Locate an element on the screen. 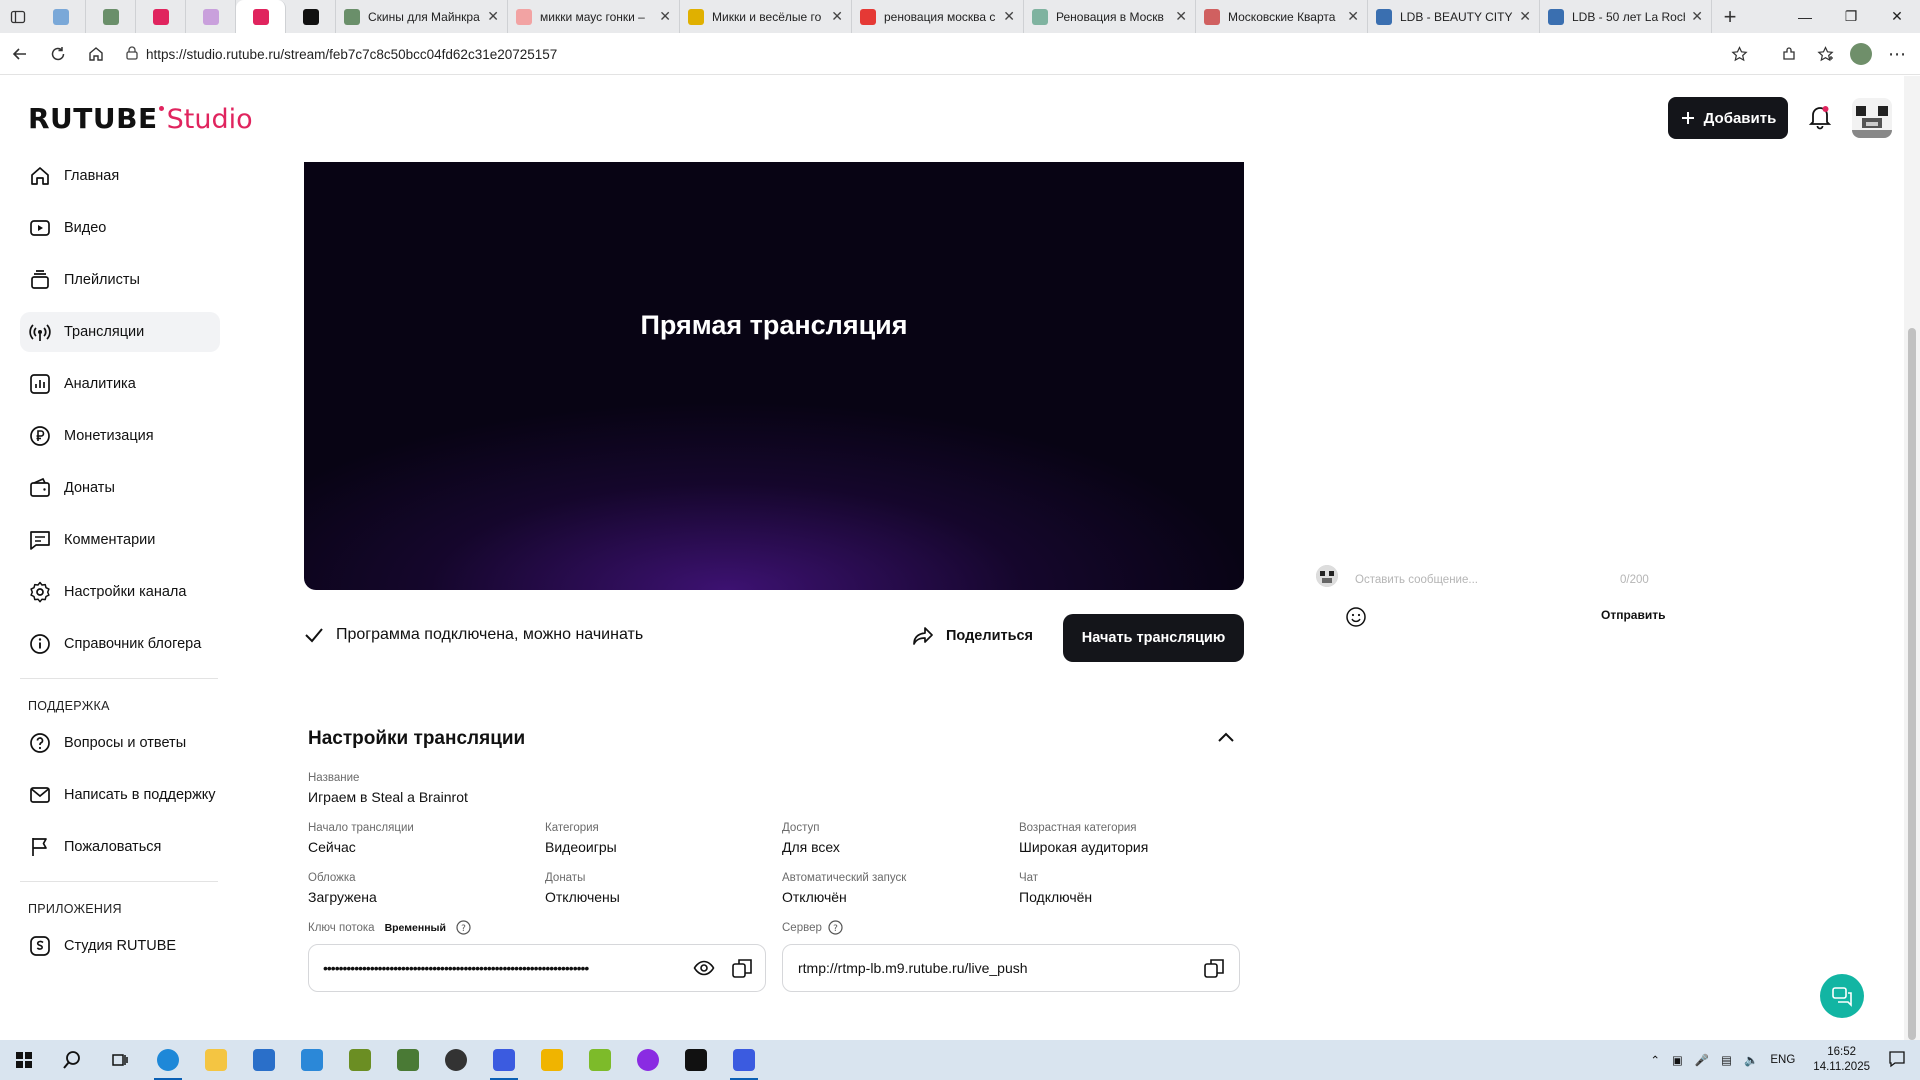 The width and height of the screenshot is (1920, 1080). new-tab-button: + is located at coordinates (1730, 17).